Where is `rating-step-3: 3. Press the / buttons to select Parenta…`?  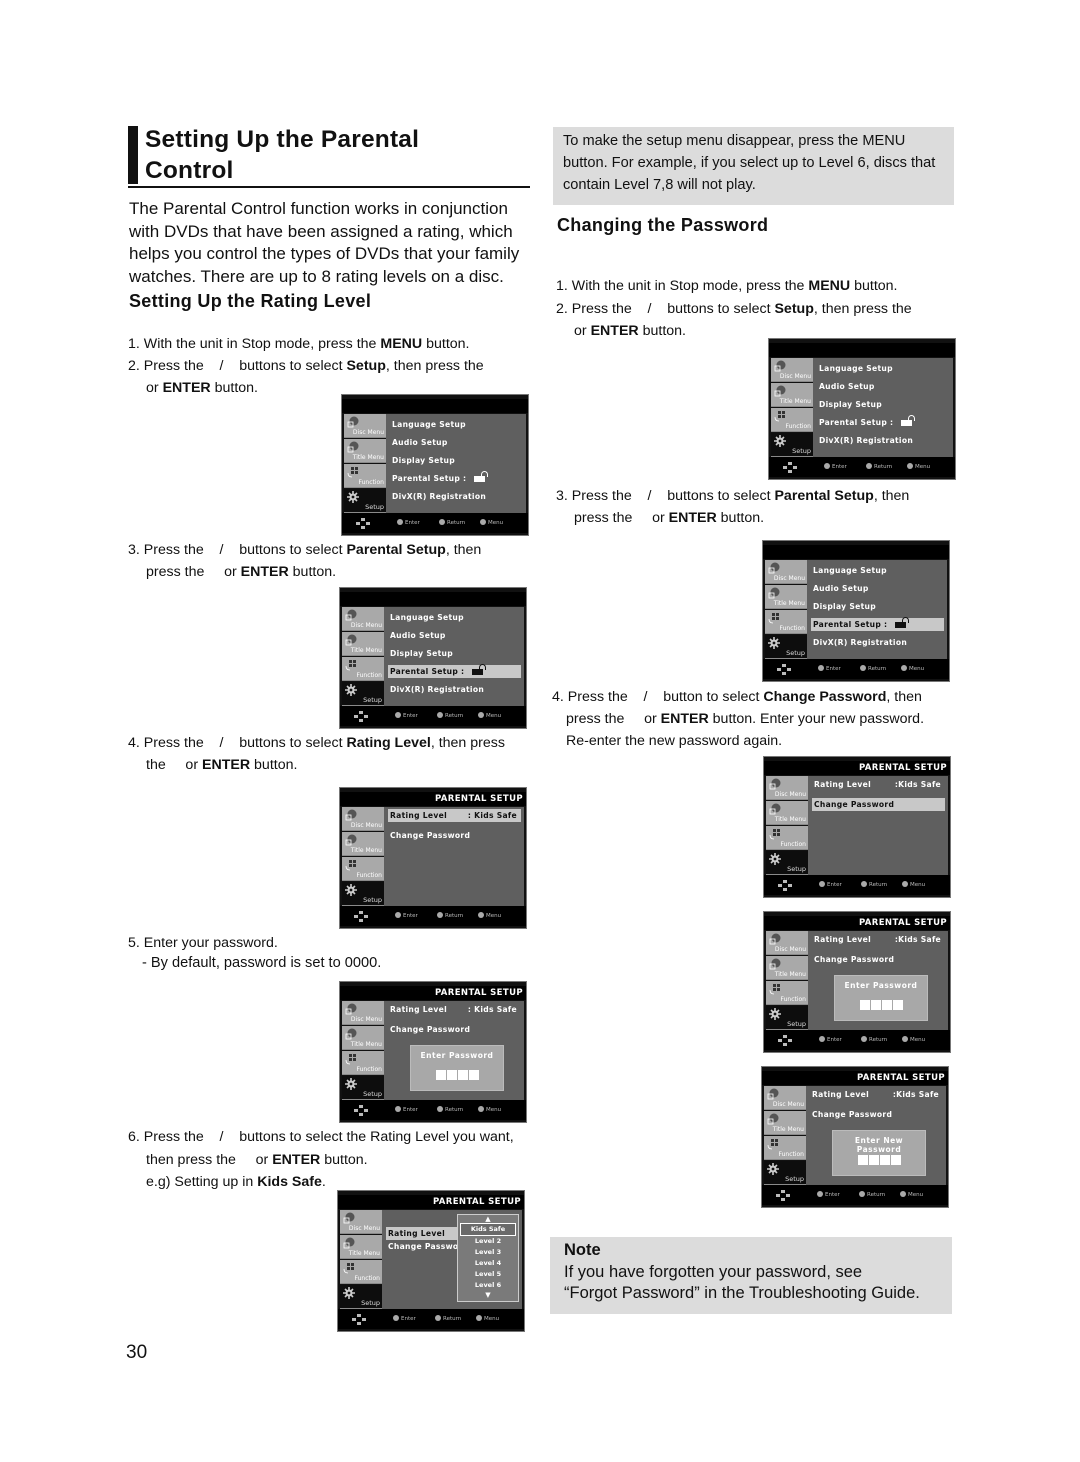
rating-step-3: 3. Press the / buttons to select Parenta… is located at coordinates (305, 561).